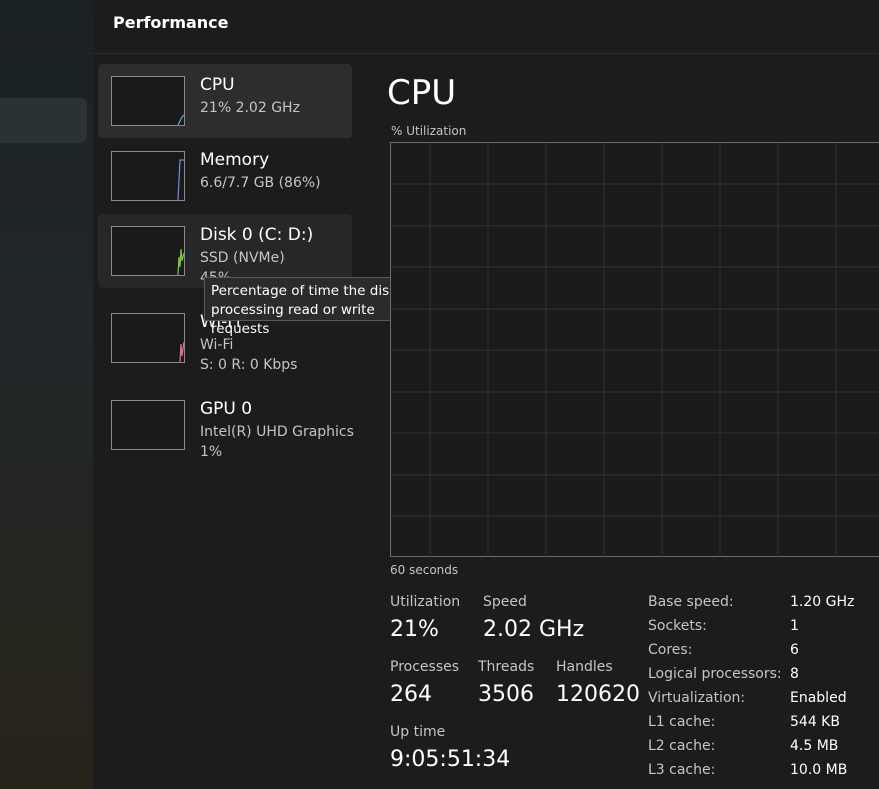 The width and height of the screenshot is (879, 789). I want to click on sidebar-item-detail: 21% 2.02 GHz, so click(250, 108).